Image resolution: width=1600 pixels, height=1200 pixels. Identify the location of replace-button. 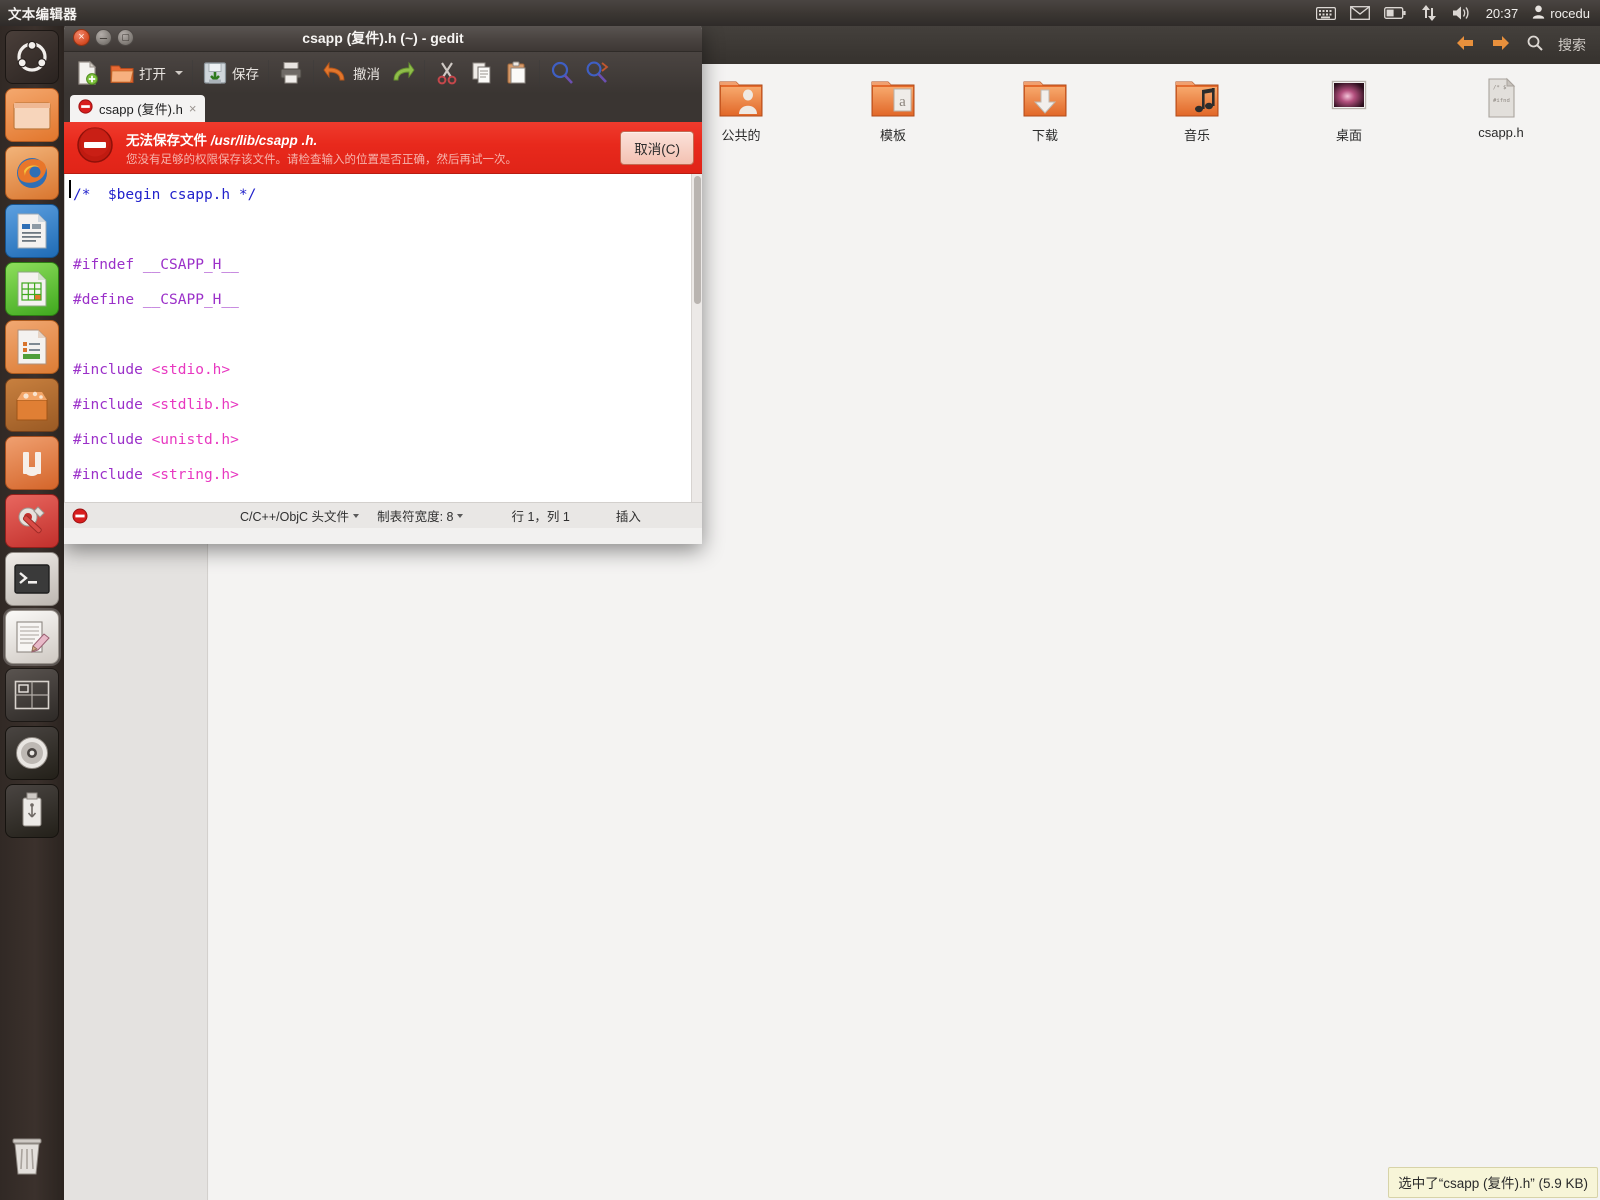
(597, 73).